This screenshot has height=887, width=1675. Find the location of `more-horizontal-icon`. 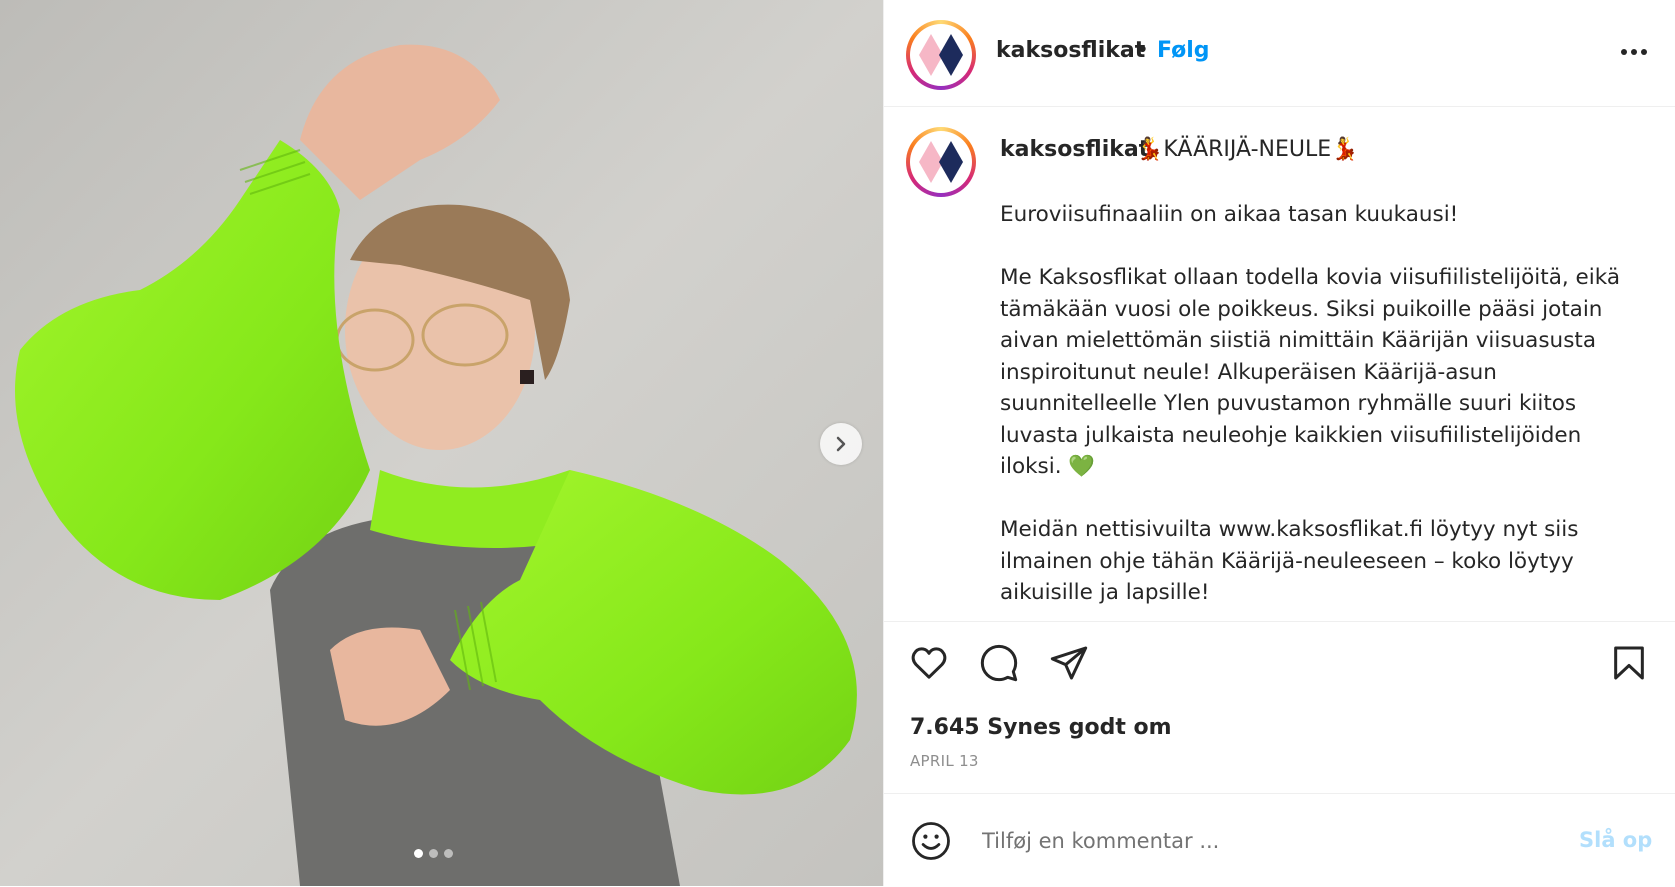

more-horizontal-icon is located at coordinates (1634, 52).